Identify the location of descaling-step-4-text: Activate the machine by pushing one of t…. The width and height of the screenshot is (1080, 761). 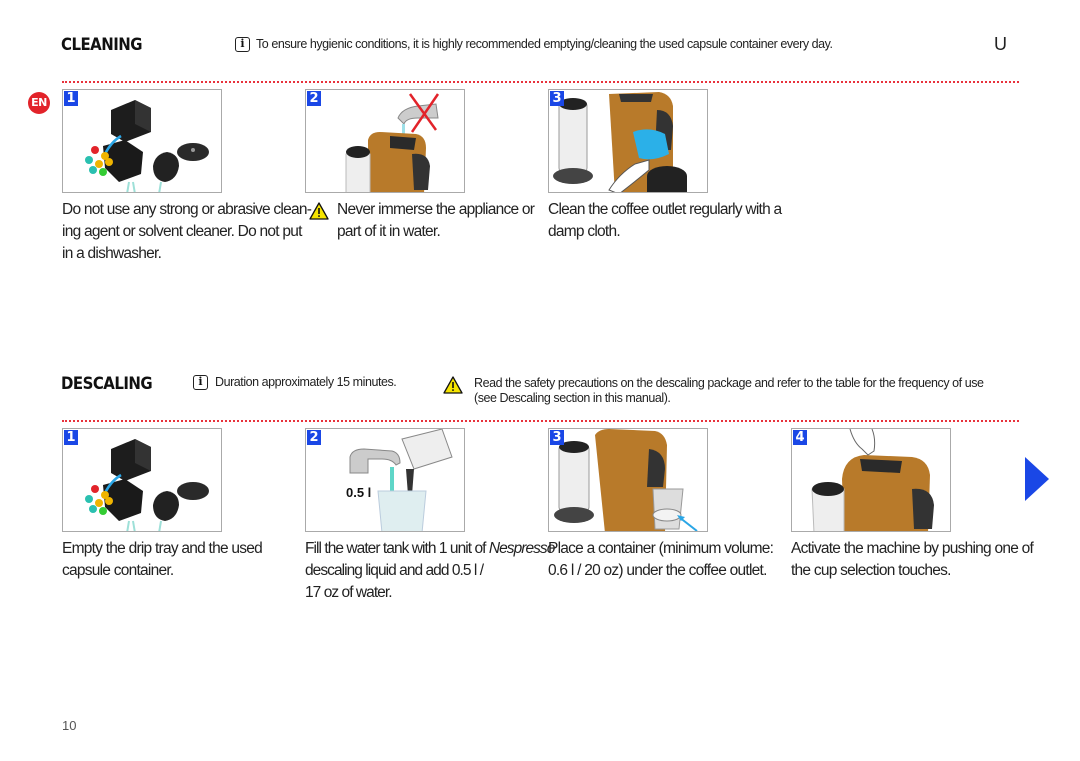
(912, 559).